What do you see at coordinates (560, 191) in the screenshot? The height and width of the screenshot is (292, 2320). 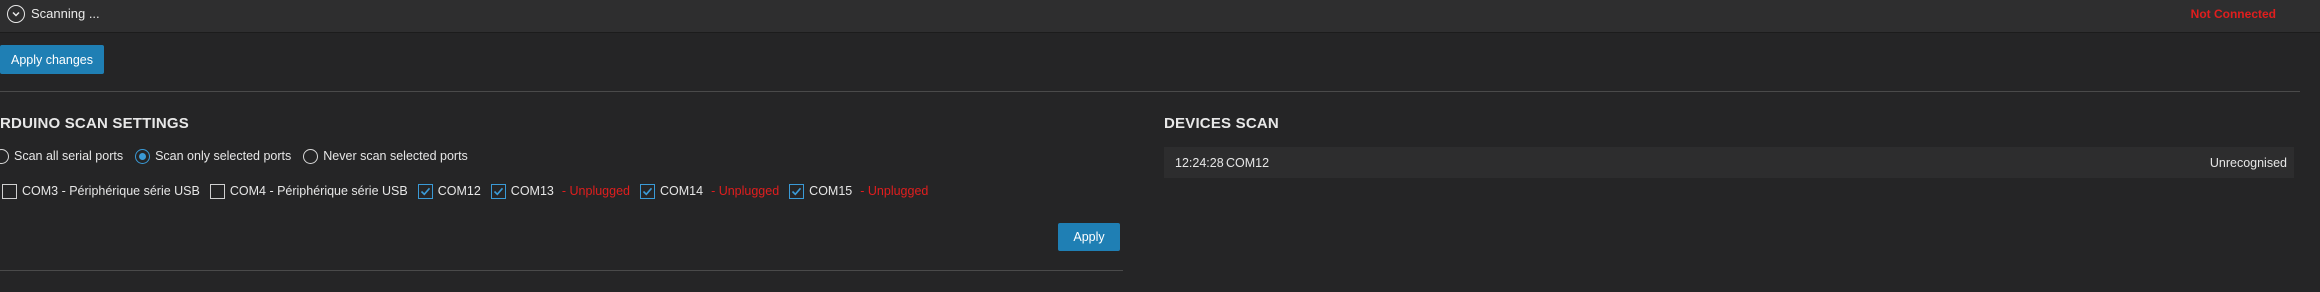 I see `port-checkbox-com13: COM13 - Unplugged` at bounding box center [560, 191].